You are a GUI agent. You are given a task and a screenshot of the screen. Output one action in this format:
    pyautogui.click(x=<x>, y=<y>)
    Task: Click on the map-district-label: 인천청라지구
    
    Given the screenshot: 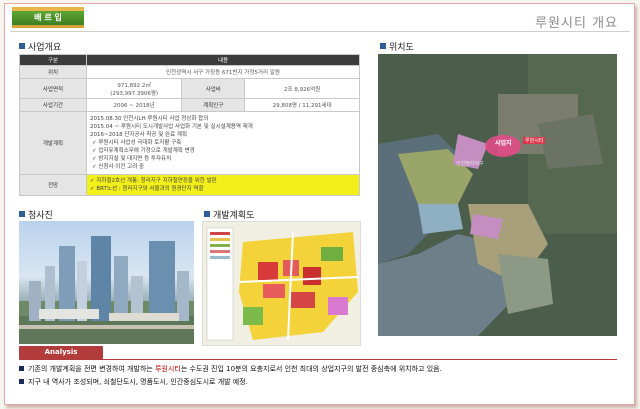 What is the action you would take?
    pyautogui.click(x=470, y=164)
    